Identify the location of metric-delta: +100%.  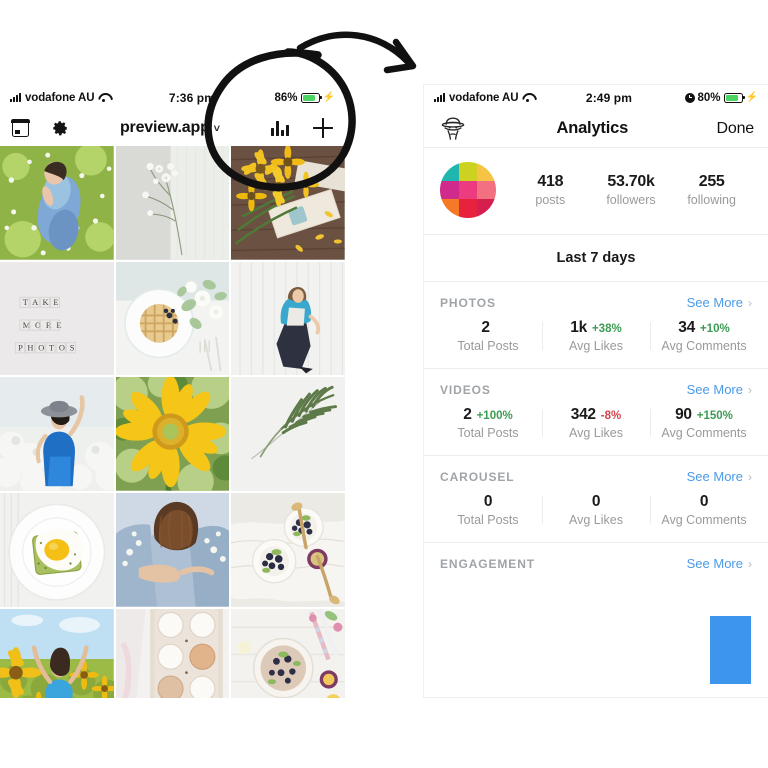
(494, 416).